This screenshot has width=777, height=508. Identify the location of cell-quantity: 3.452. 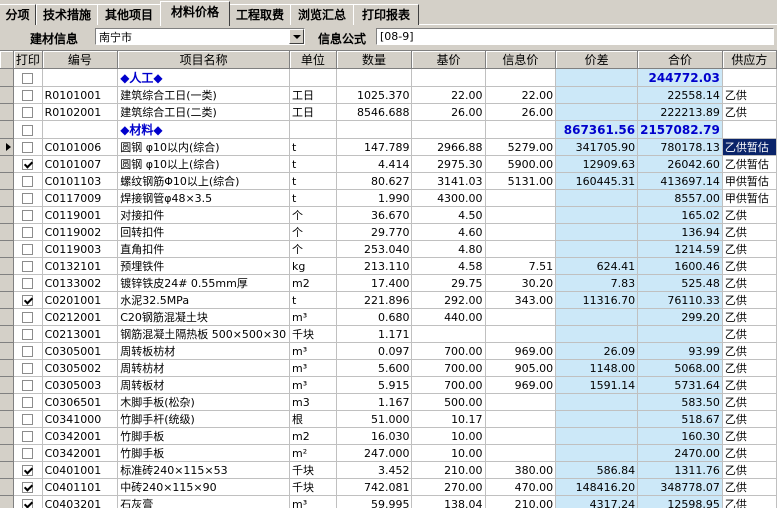
(374, 470).